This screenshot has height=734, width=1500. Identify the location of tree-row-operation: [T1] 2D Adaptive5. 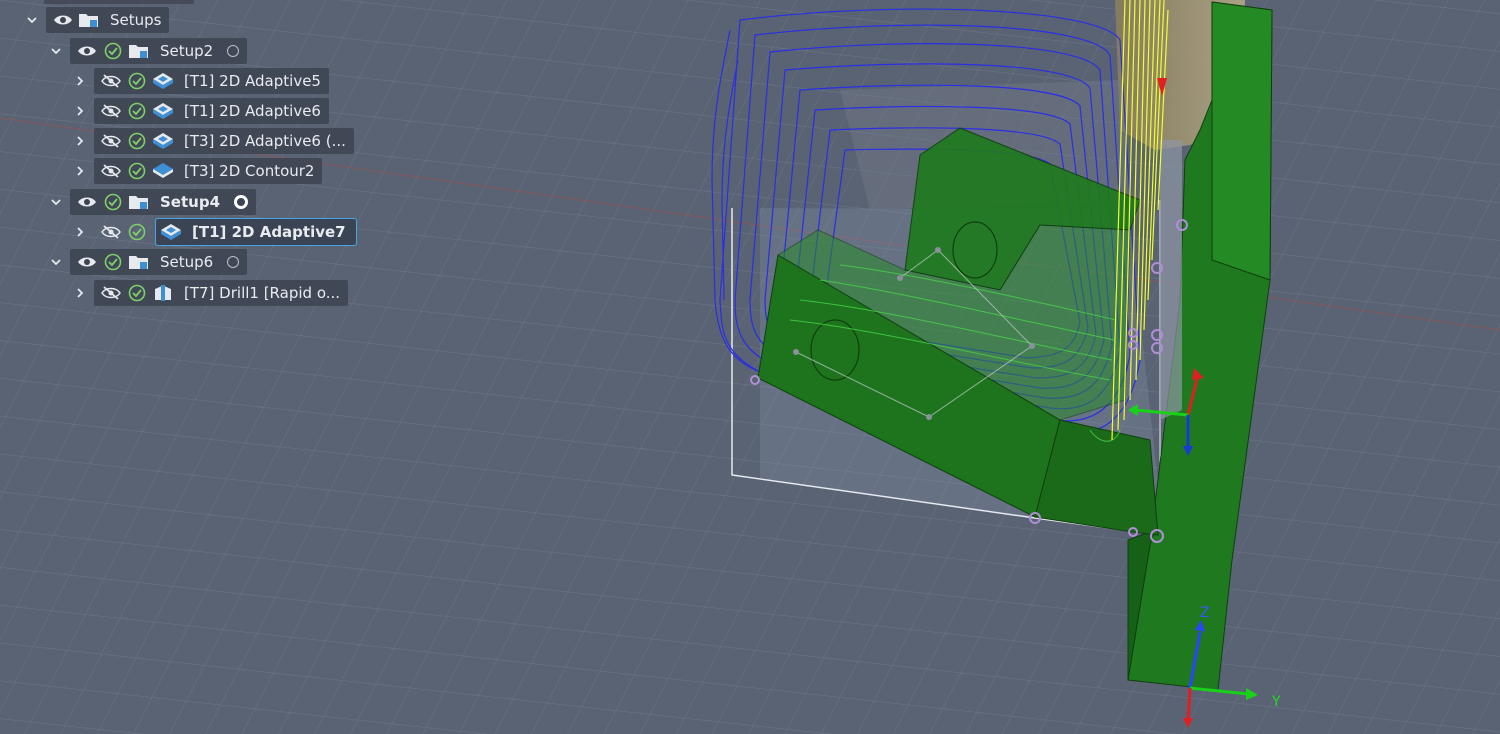
(200, 81).